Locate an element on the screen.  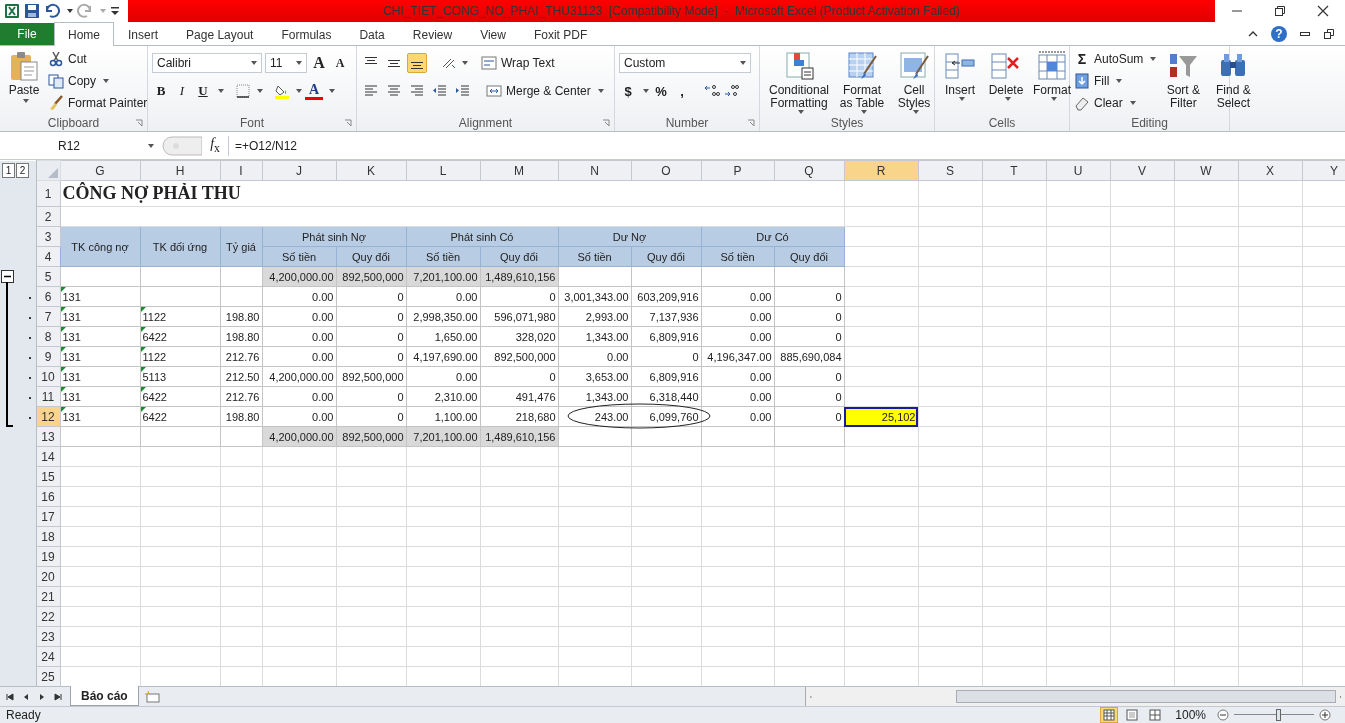
italic-button: I is located at coordinates (182, 91).